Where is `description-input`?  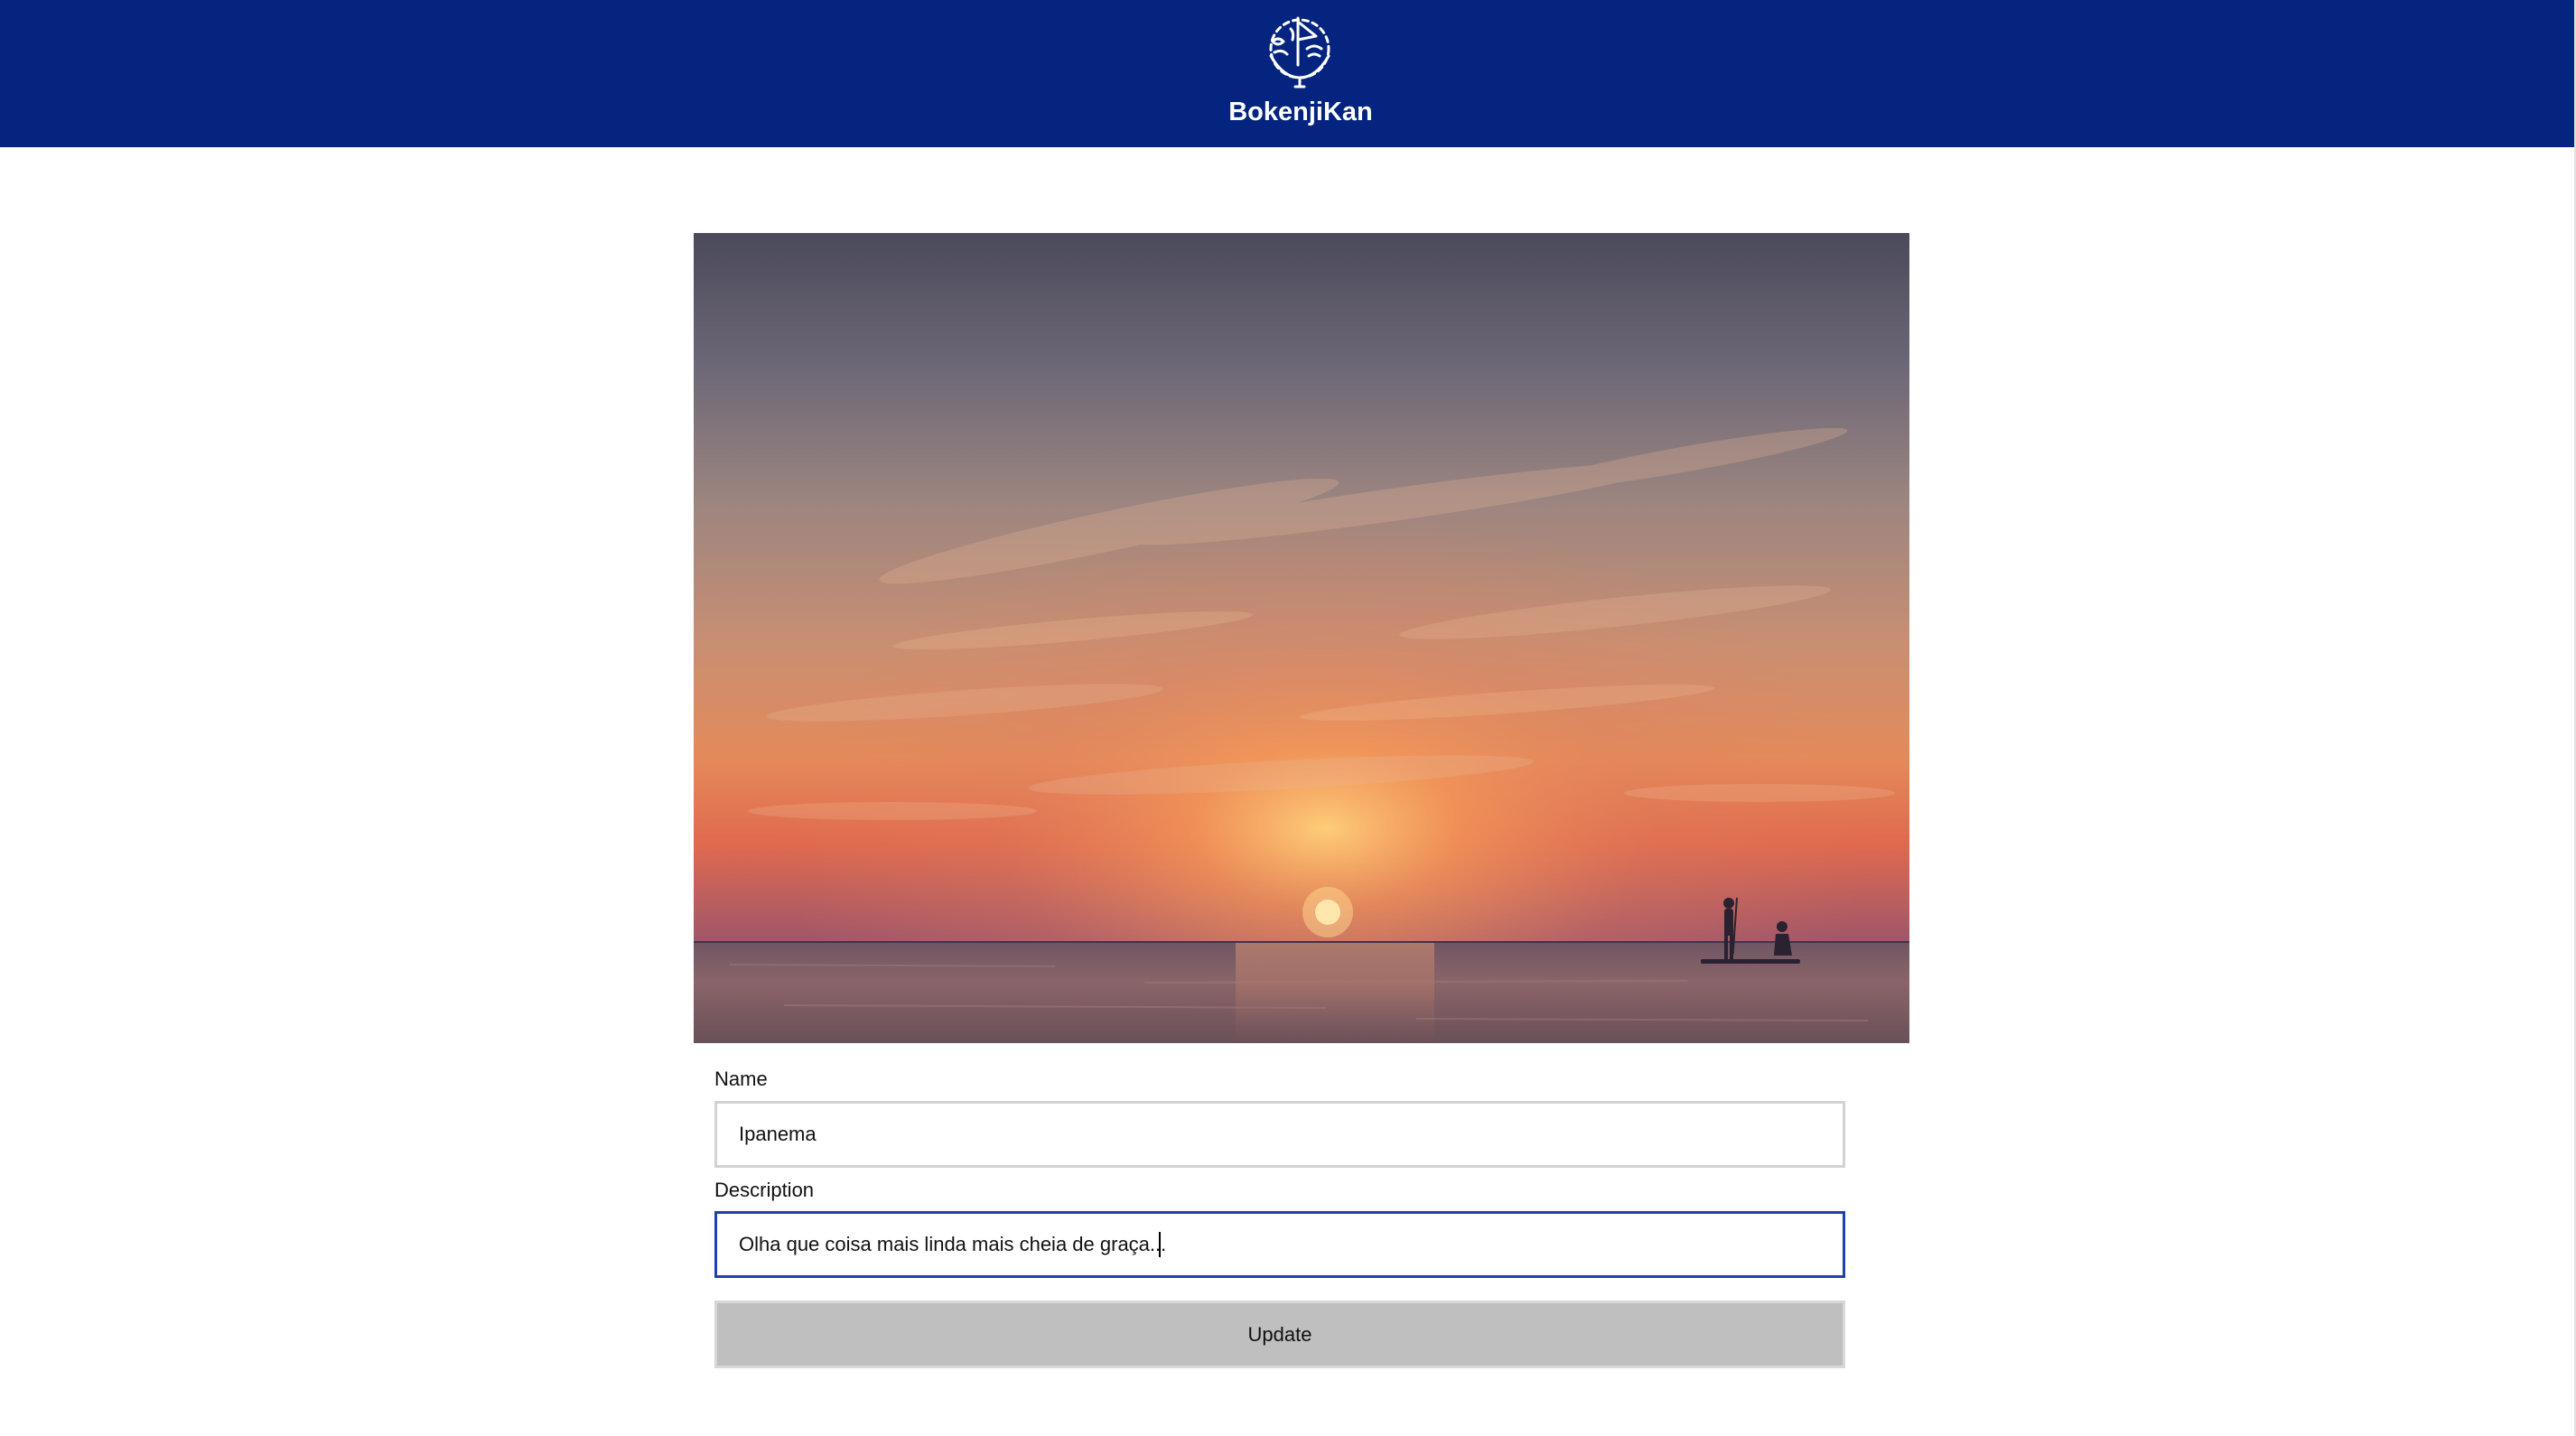
description-input is located at coordinates (1279, 1244).